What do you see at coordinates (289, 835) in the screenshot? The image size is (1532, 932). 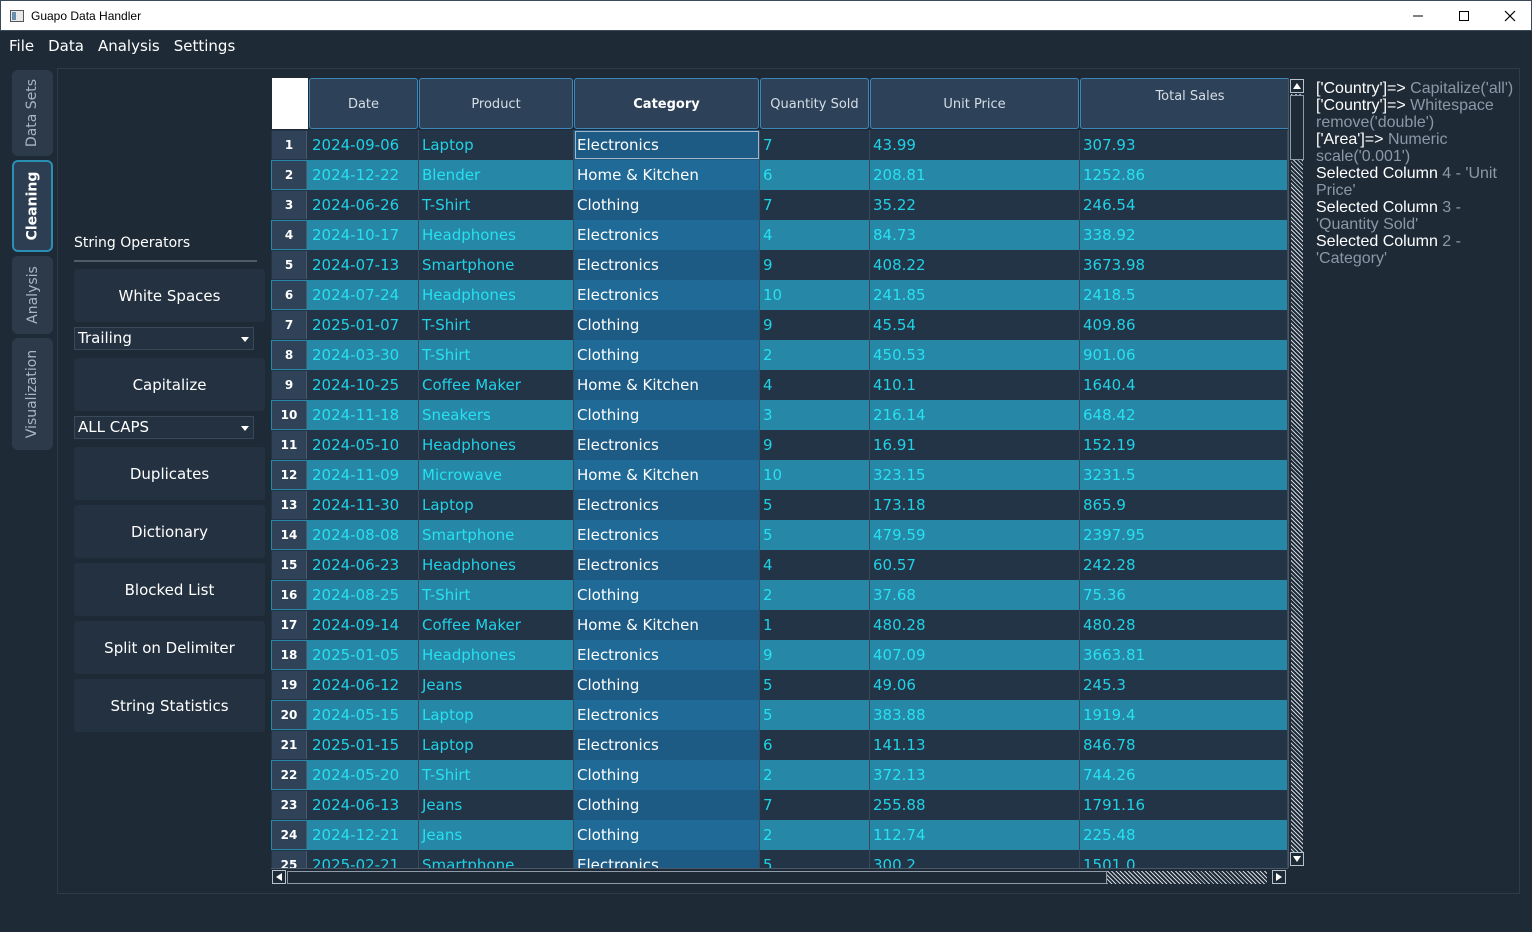 I see `row-number: 24` at bounding box center [289, 835].